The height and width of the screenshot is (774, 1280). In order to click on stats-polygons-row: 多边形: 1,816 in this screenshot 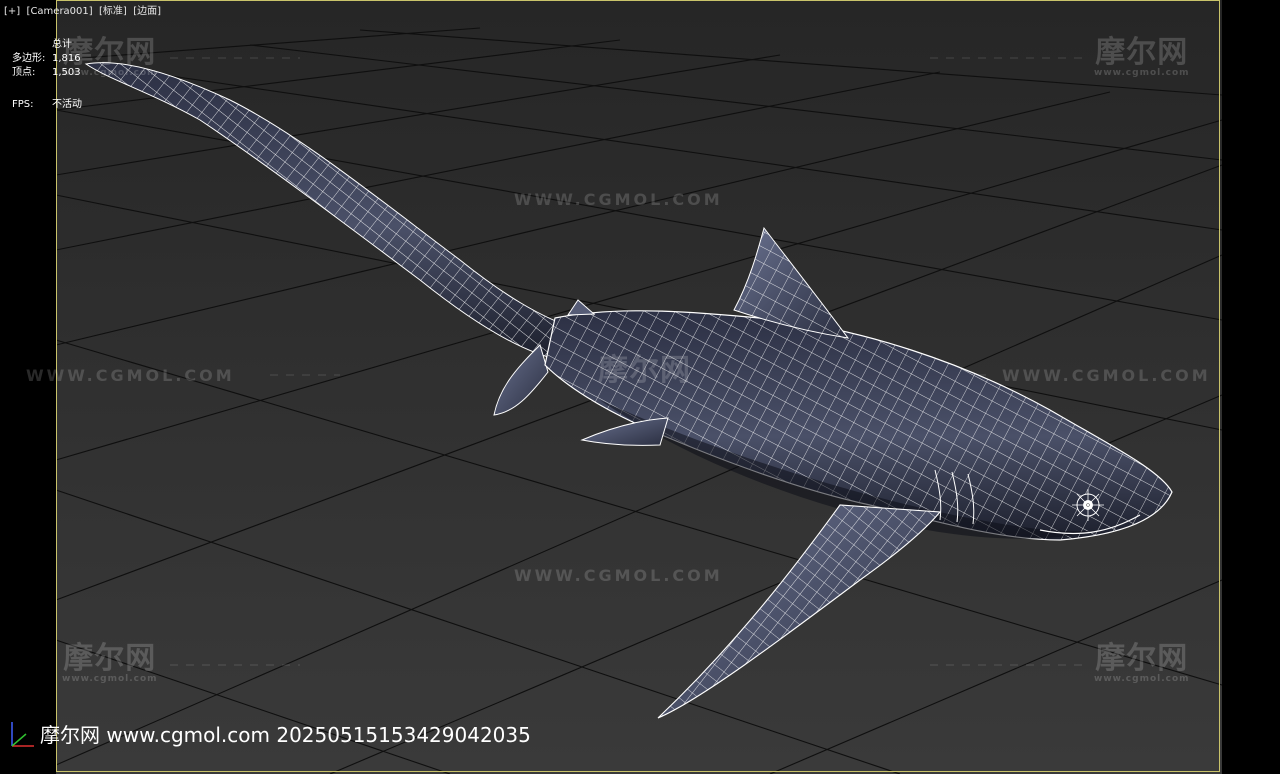, I will do `click(47, 59)`.